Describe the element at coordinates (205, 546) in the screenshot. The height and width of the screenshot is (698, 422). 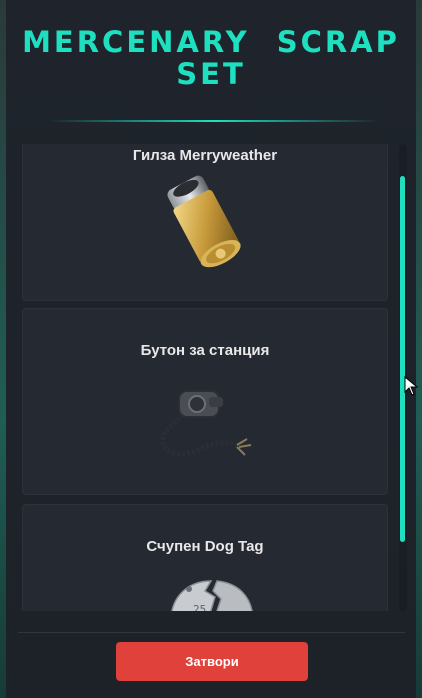
I see `item-label: Счупен Dog Tag` at that location.